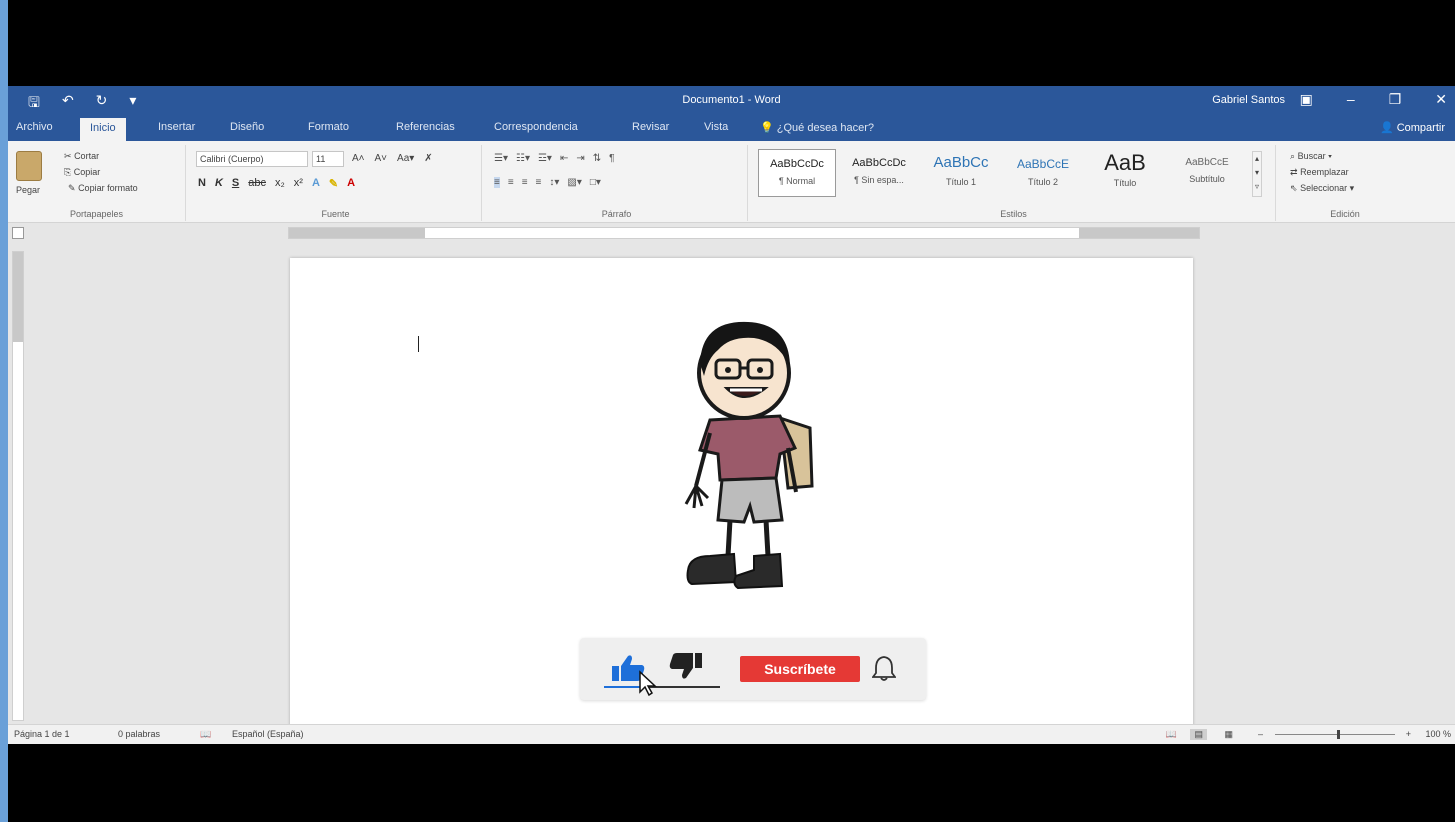  What do you see at coordinates (744, 233) in the screenshot?
I see `horizontal-ruler` at bounding box center [744, 233].